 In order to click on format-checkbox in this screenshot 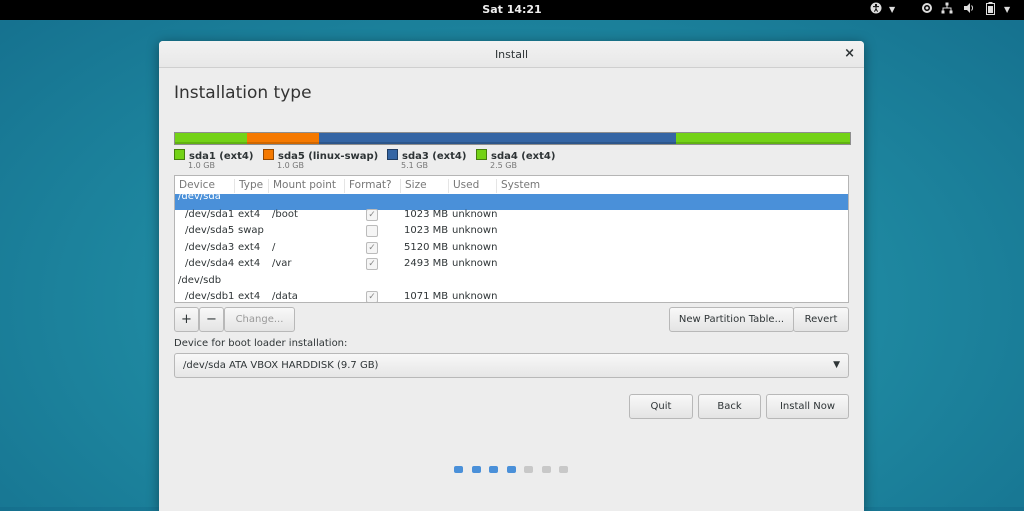, I will do `click(372, 231)`.